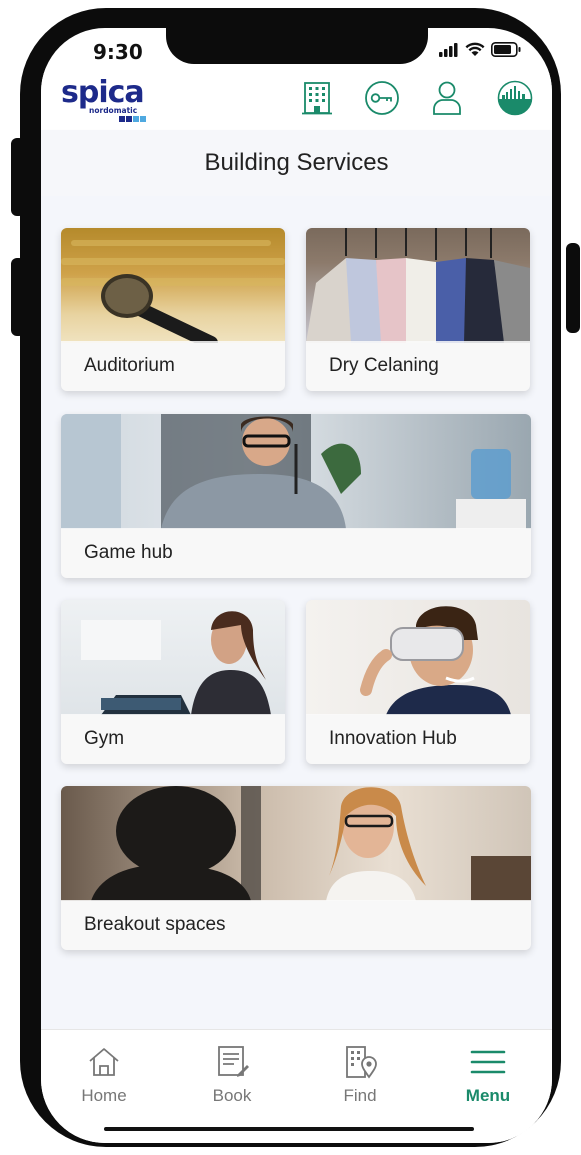 This screenshot has height=1155, width=581. I want to click on user-icon, so click(447, 98).